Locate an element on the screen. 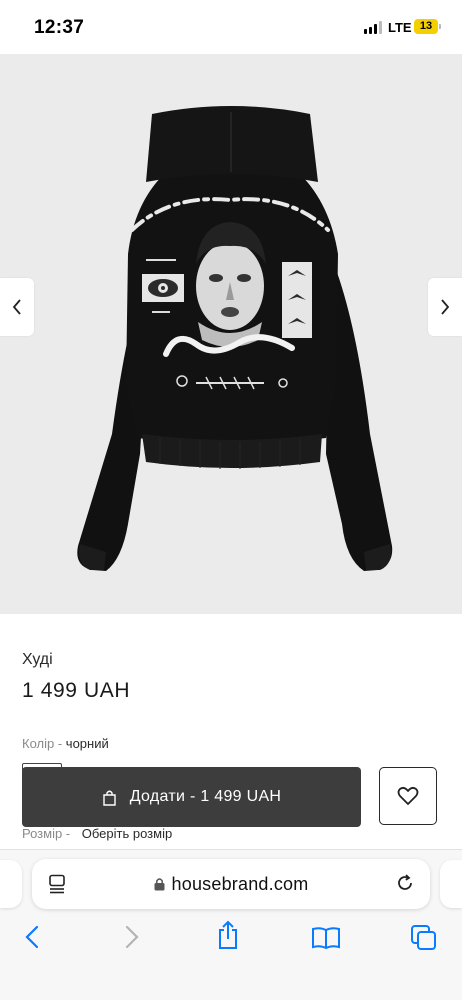 Image resolution: width=462 pixels, height=1000 pixels. battery-icon: 13 is located at coordinates (426, 26).